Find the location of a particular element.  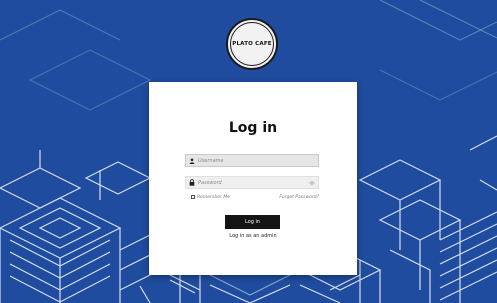

user-icon is located at coordinates (192, 160).